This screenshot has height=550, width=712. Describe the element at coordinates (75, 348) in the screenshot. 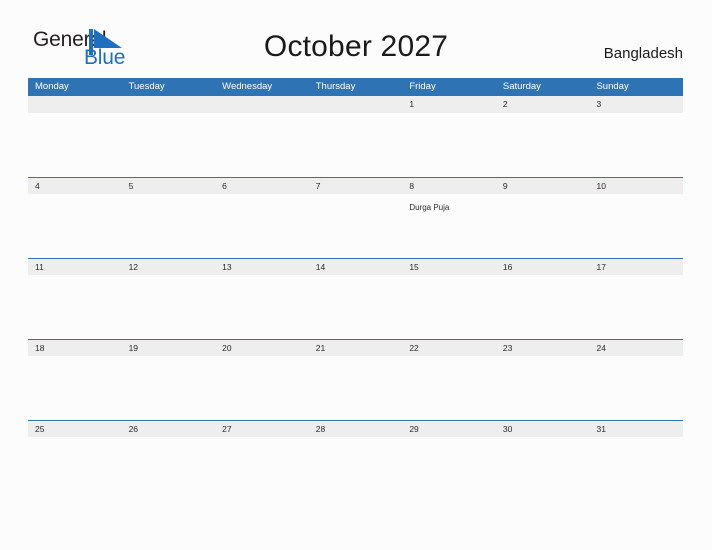

I see `day-number: 18` at that location.